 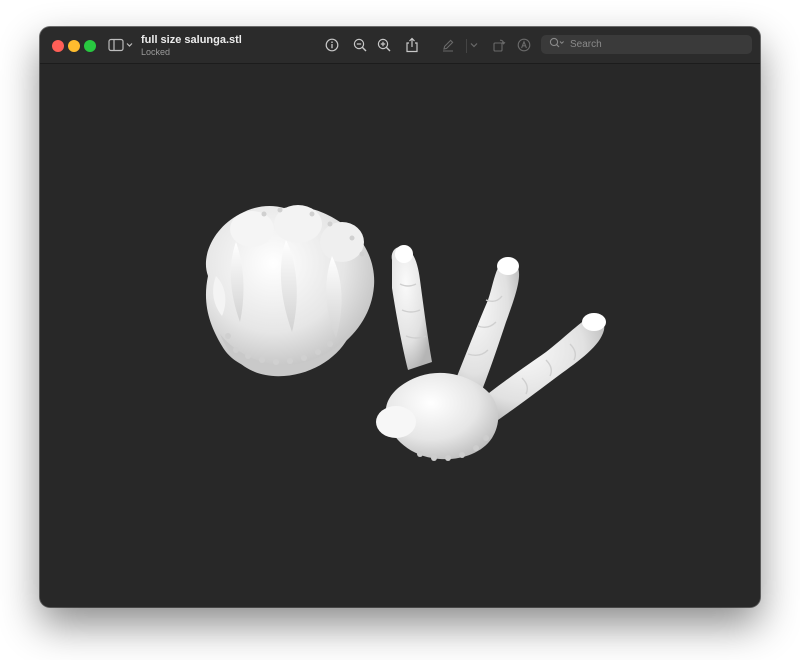 I want to click on sidebar-icon, so click(x=121, y=45).